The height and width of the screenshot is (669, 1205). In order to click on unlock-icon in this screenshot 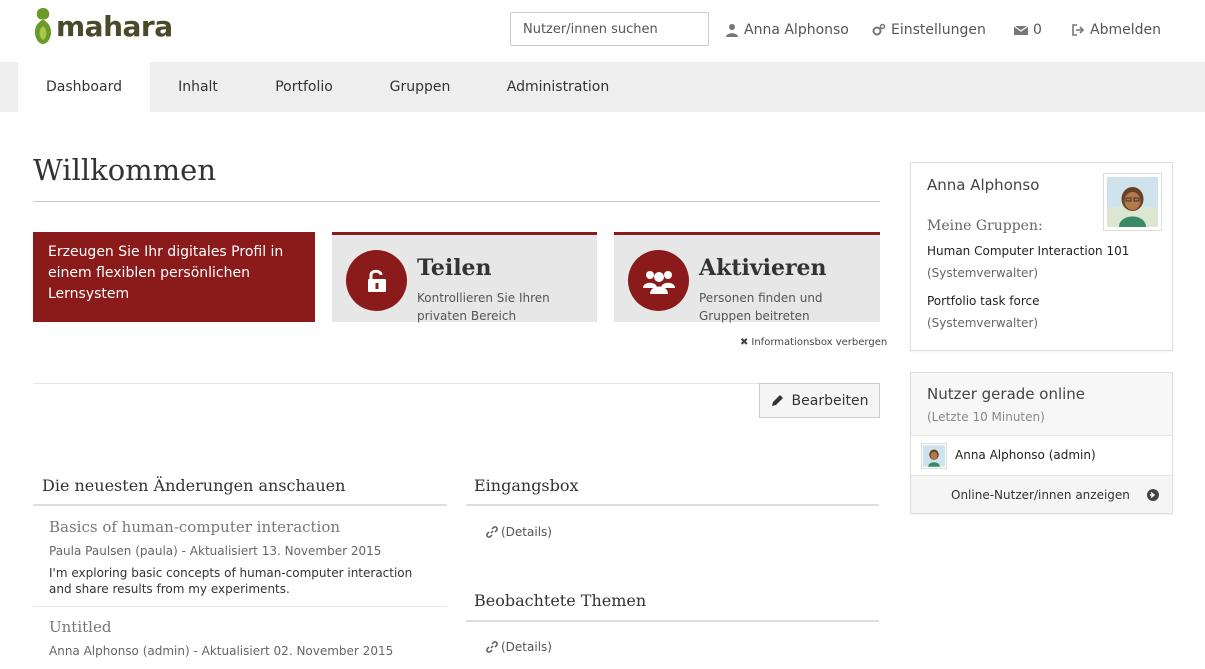, I will do `click(376, 280)`.